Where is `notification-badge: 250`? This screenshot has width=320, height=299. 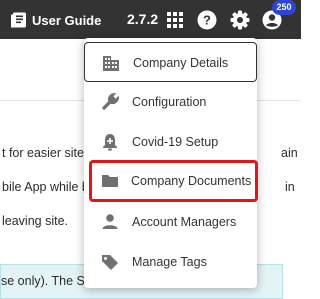
notification-badge: 250 is located at coordinates (284, 7).